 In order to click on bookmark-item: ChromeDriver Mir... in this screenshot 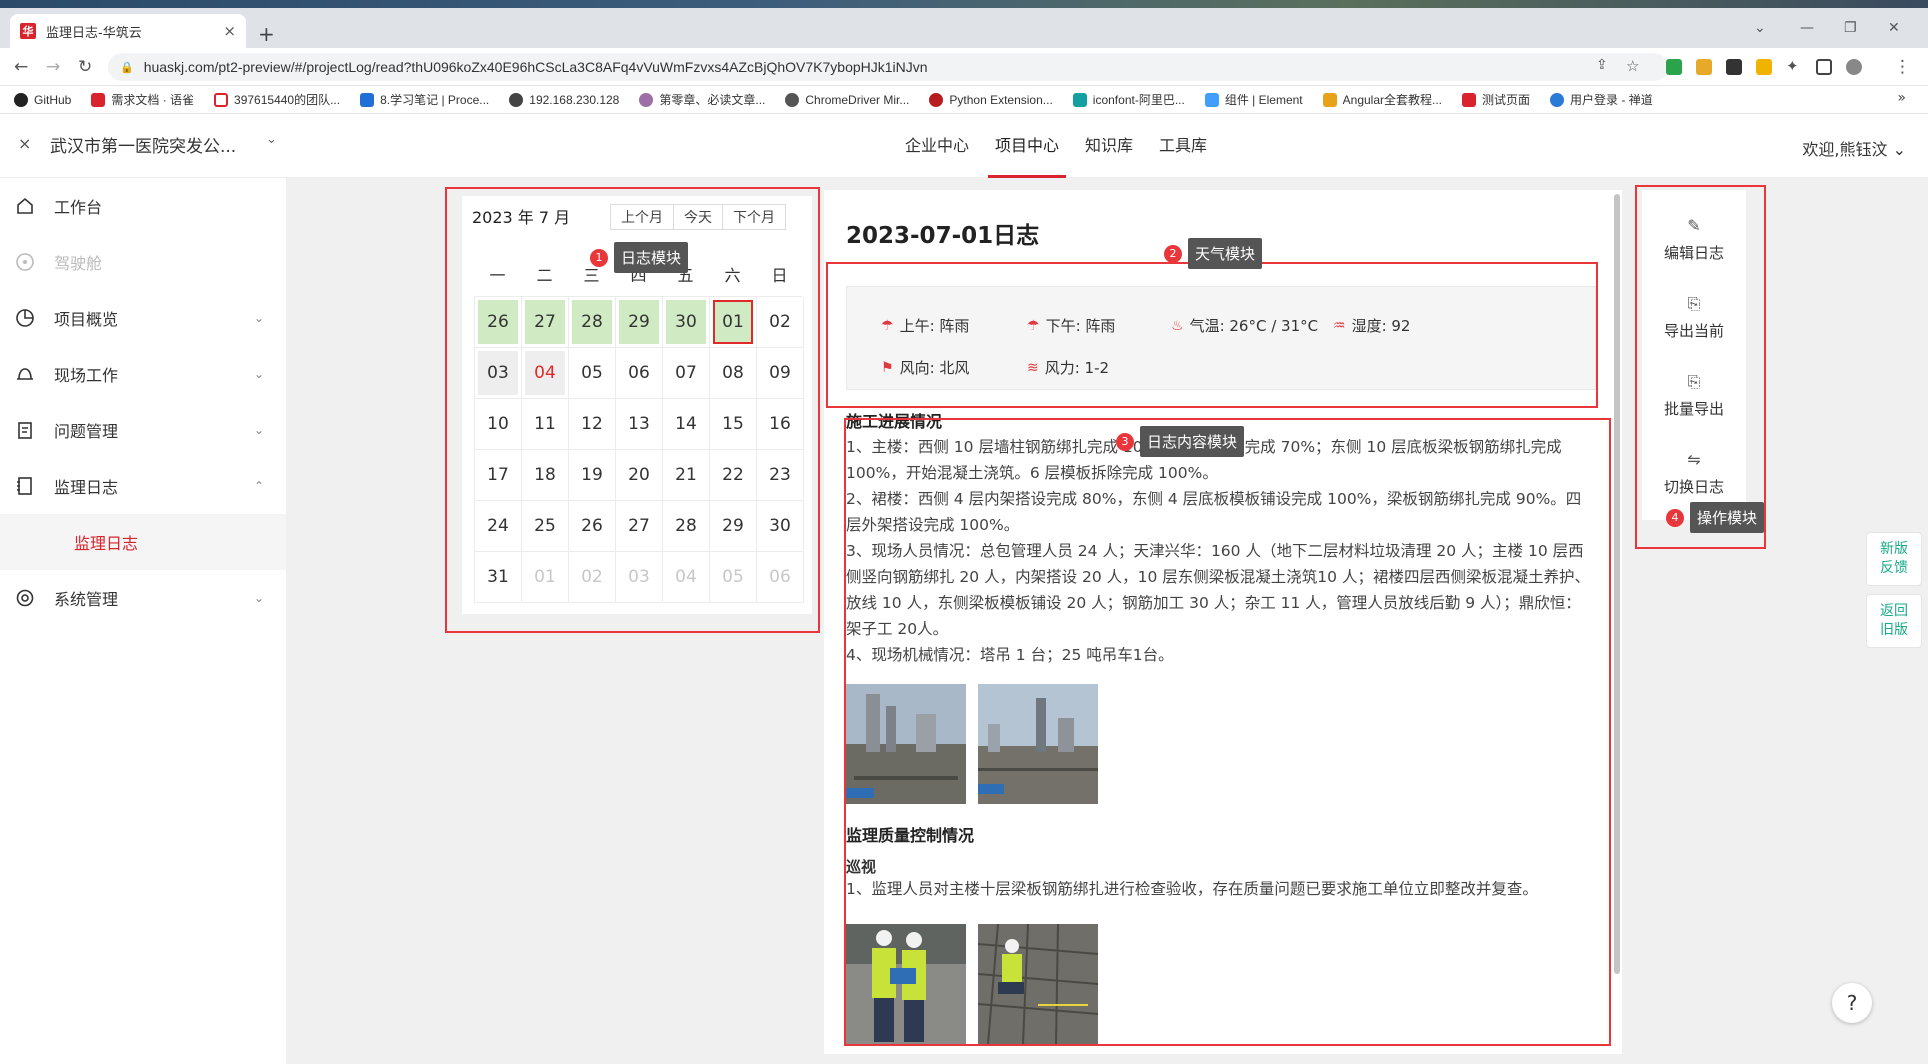, I will do `click(847, 99)`.